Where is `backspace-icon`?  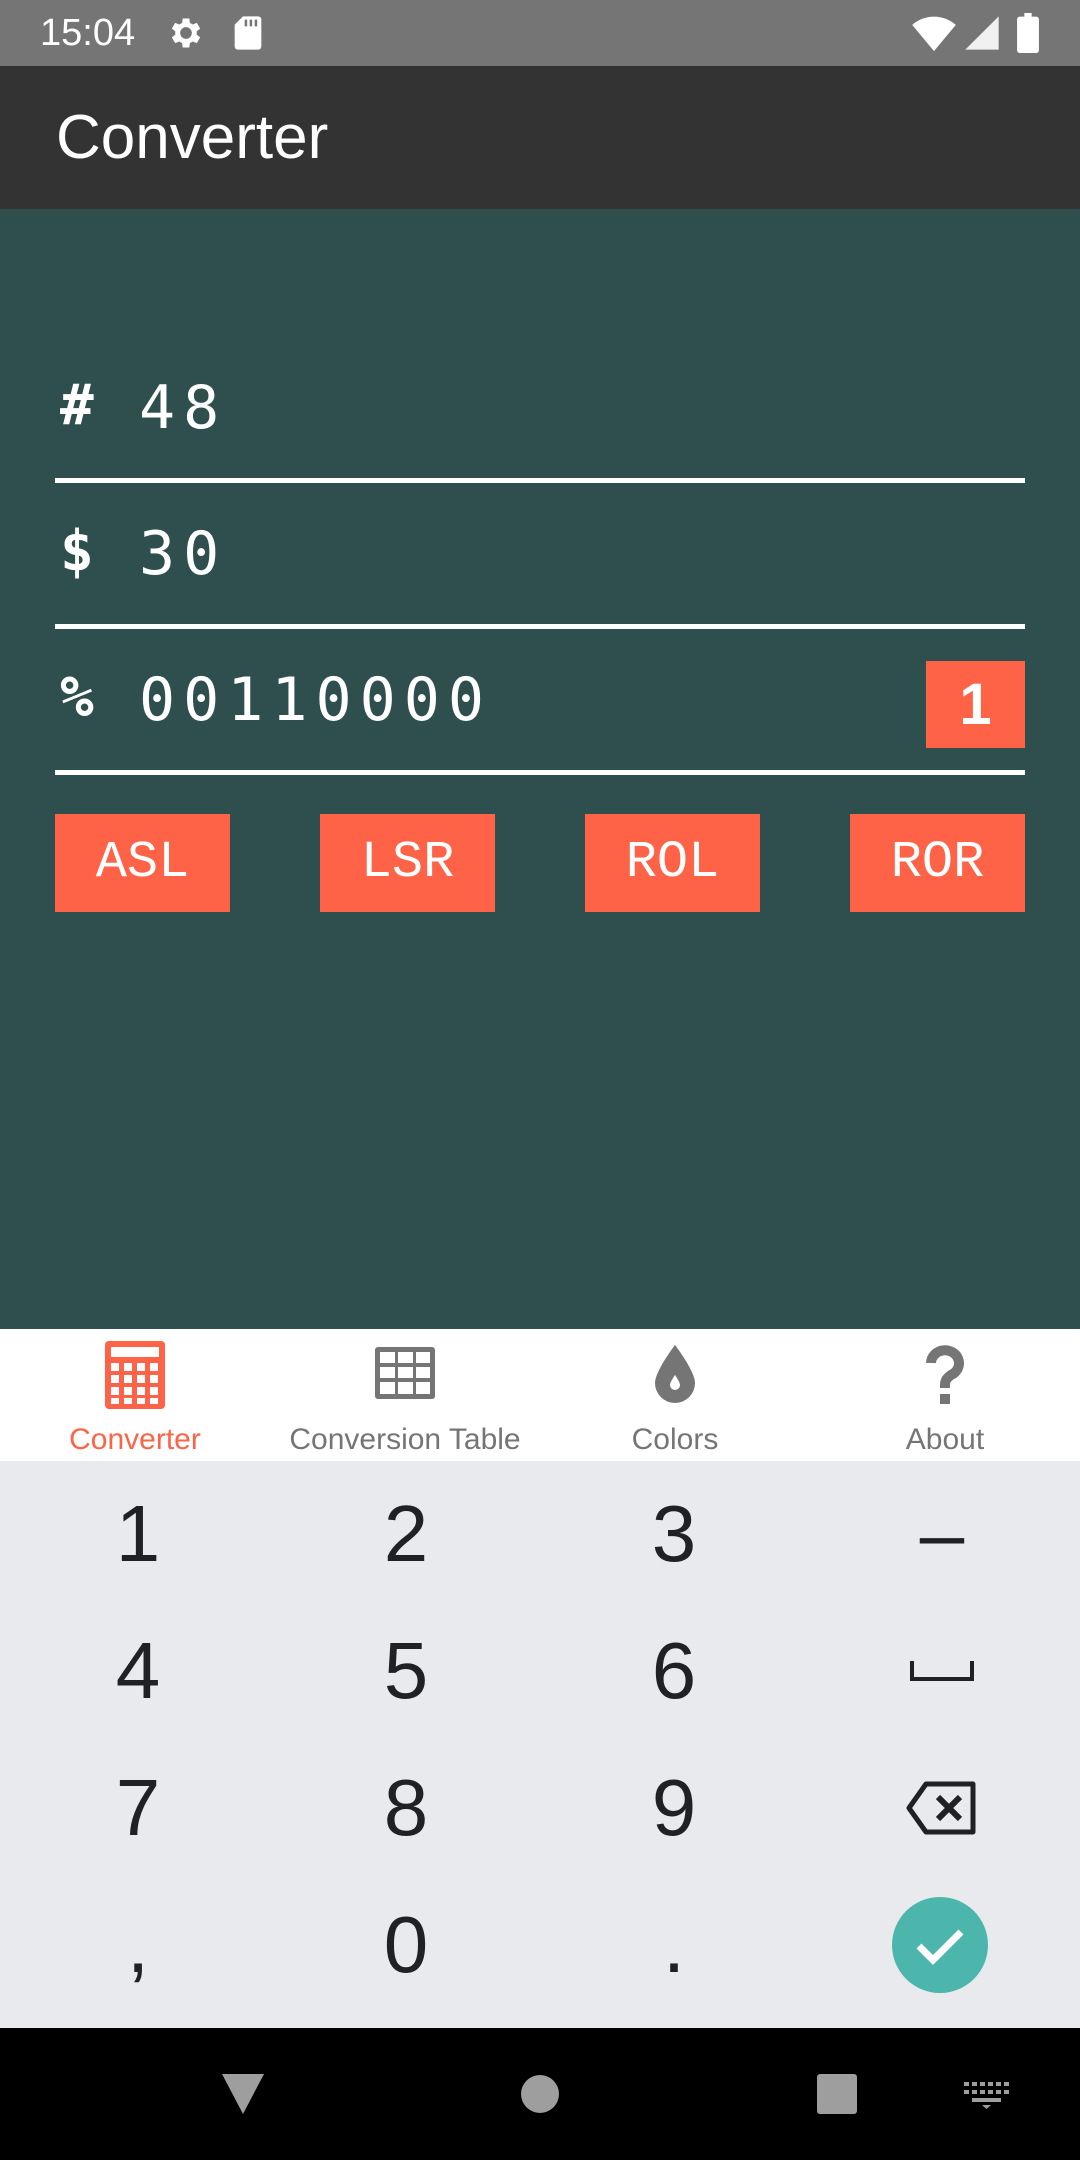 backspace-icon is located at coordinates (941, 1808).